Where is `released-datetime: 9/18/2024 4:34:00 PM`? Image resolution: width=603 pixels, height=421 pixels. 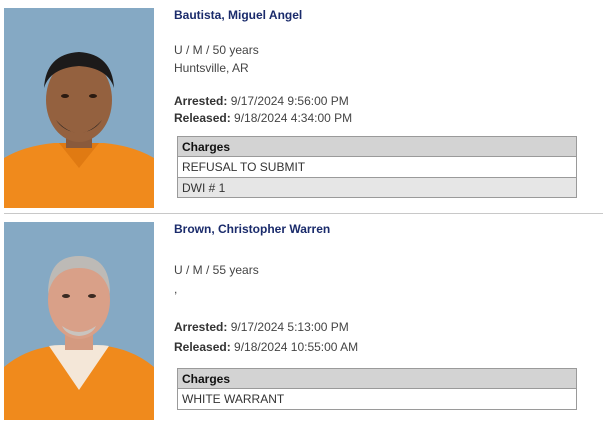 released-datetime: 9/18/2024 4:34:00 PM is located at coordinates (293, 118).